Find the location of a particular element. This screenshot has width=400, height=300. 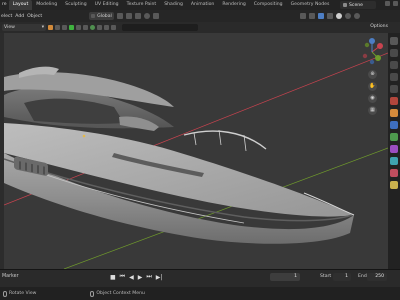

zoom-icon: ⊕ is located at coordinates (372, 74).